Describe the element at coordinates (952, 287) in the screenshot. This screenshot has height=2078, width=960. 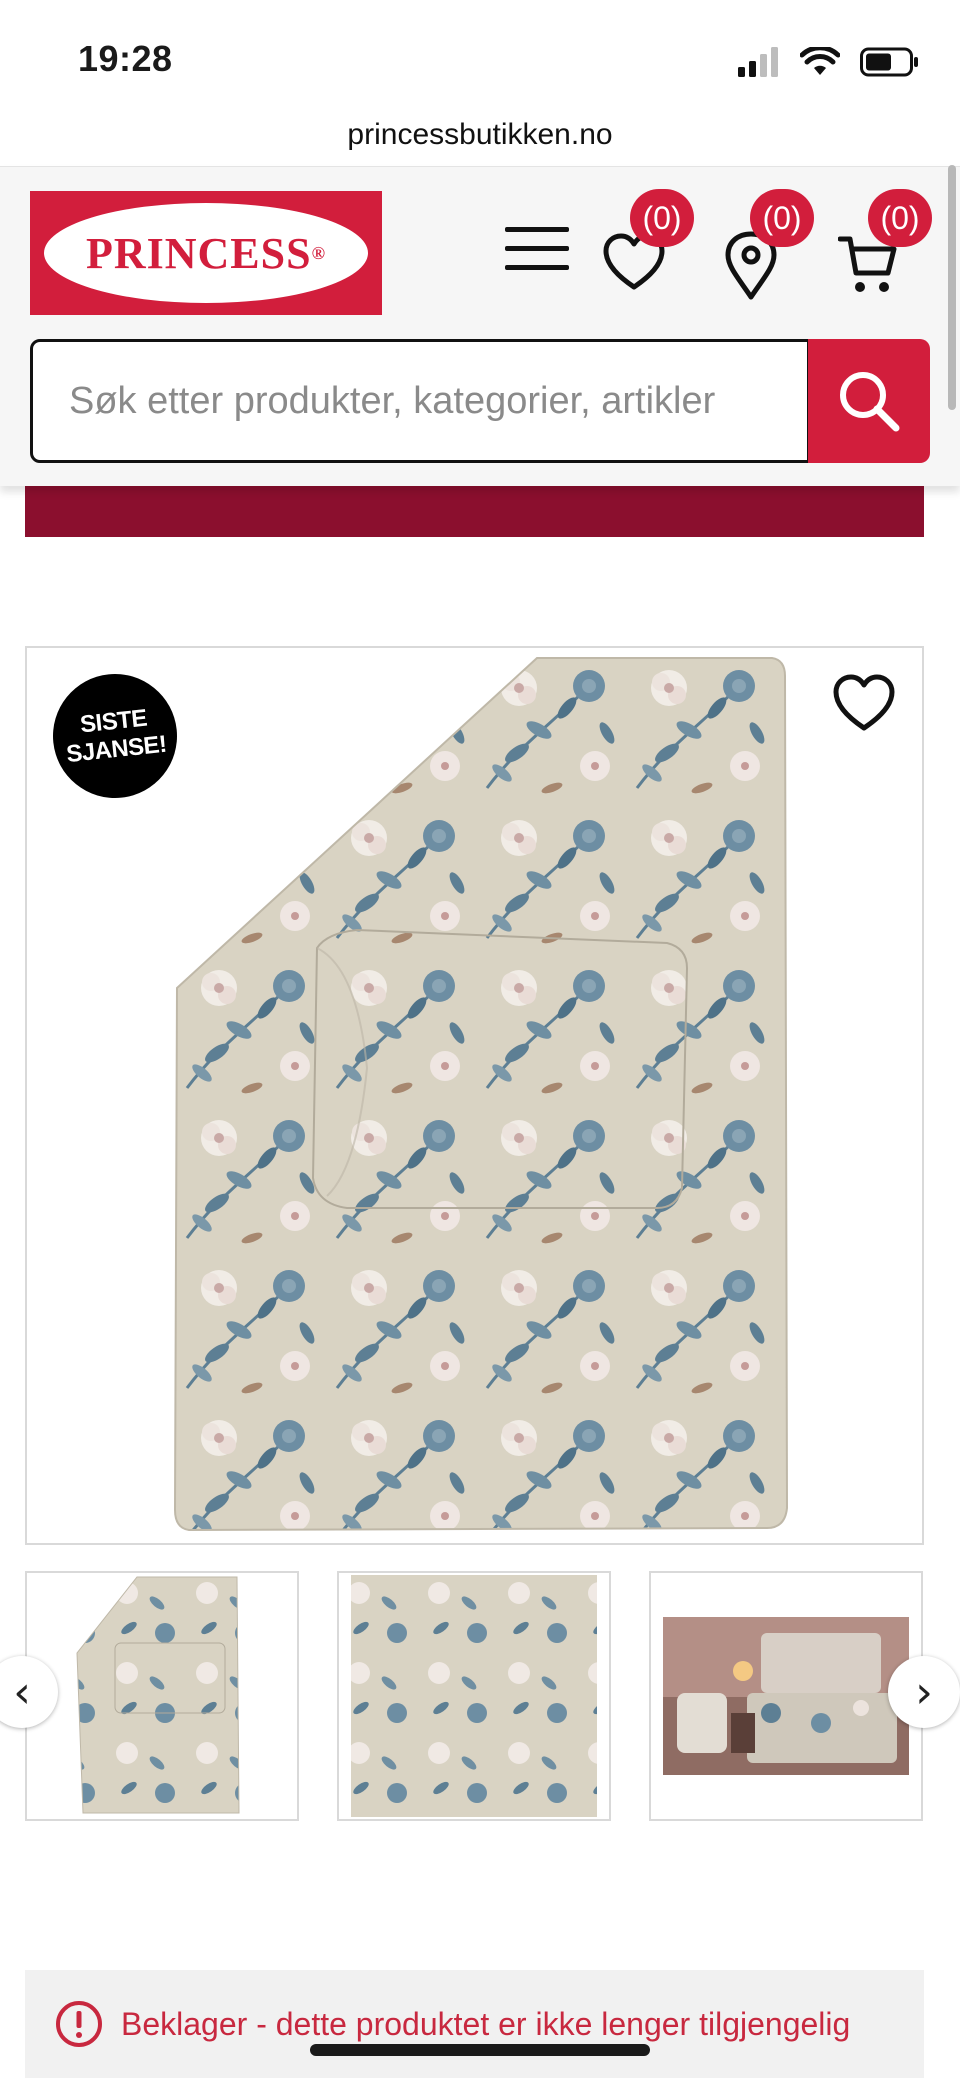
I see `page-scrollbar` at that location.